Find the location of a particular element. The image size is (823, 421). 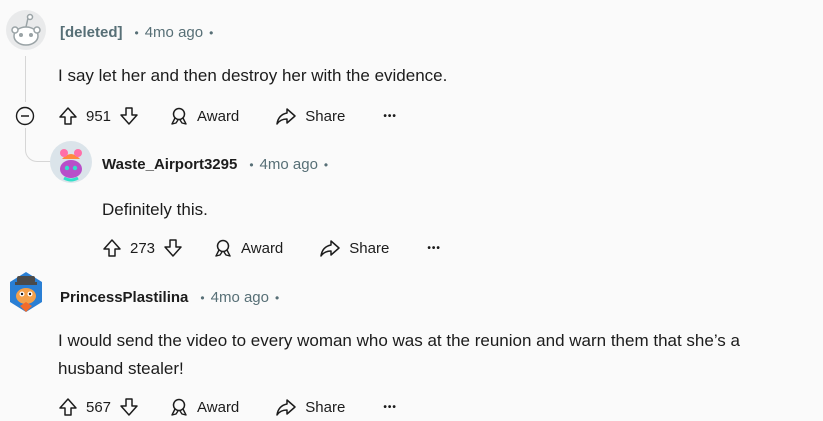

collapse-icon is located at coordinates (25, 116).